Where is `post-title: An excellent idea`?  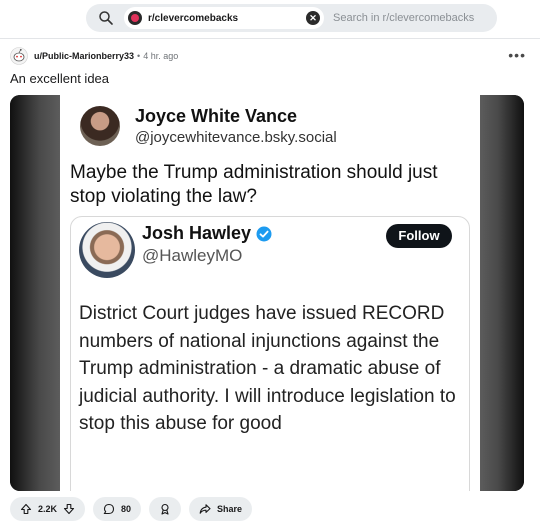
post-title: An excellent idea is located at coordinates (59, 78).